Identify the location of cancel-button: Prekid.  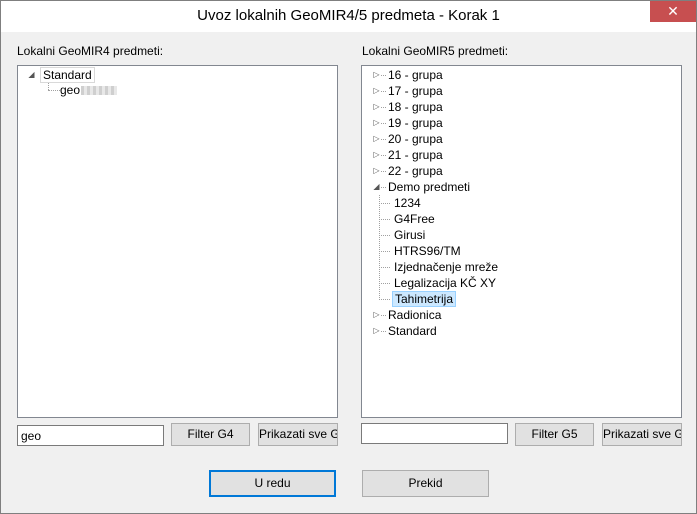
(425, 483).